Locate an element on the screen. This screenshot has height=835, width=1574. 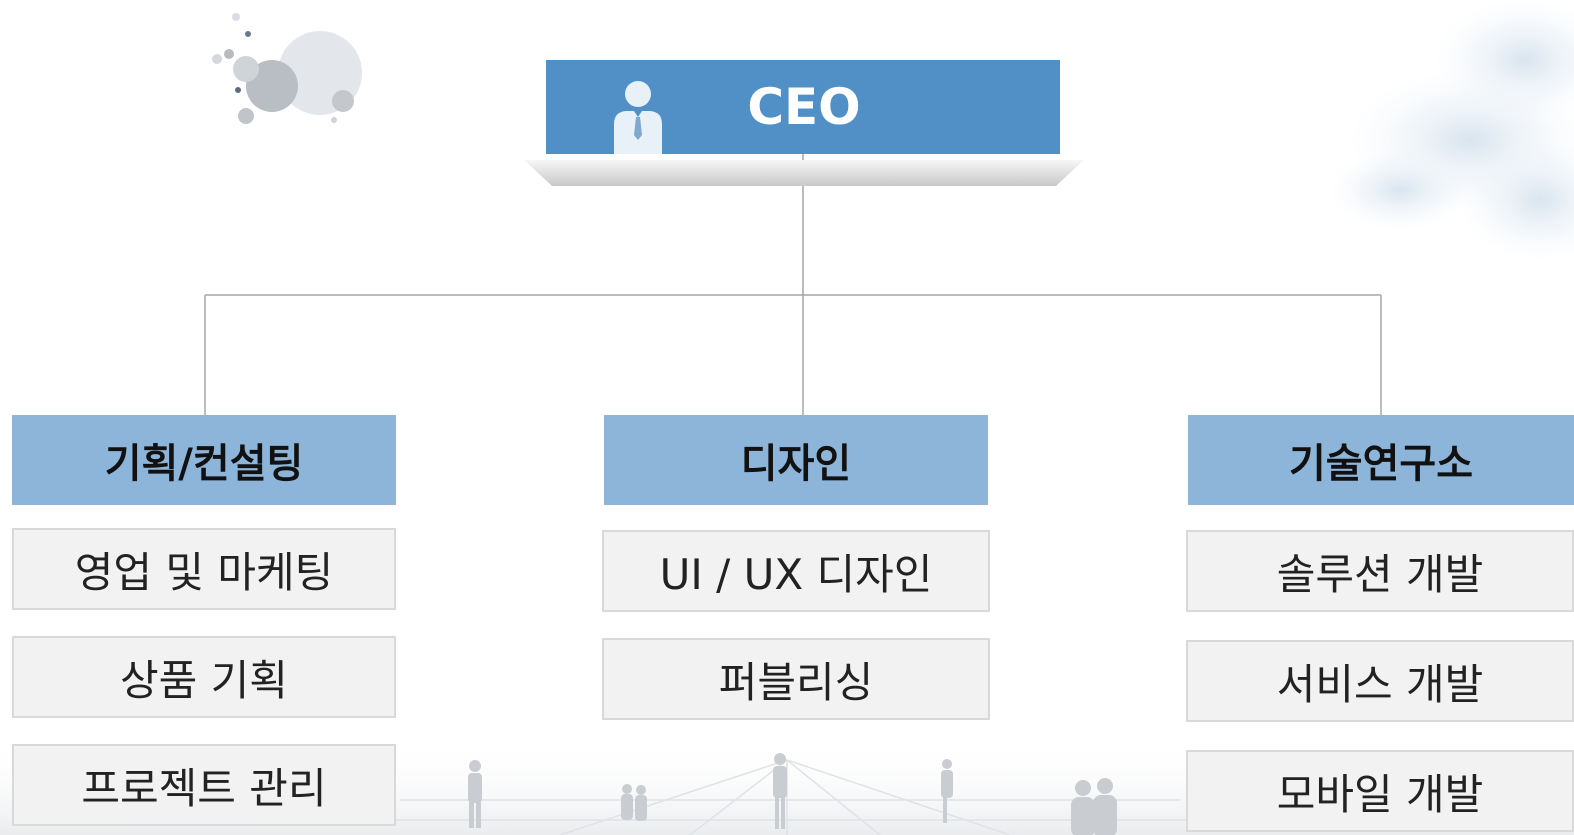
team-box-product-planning: 상품 기획 is located at coordinates (204, 677).